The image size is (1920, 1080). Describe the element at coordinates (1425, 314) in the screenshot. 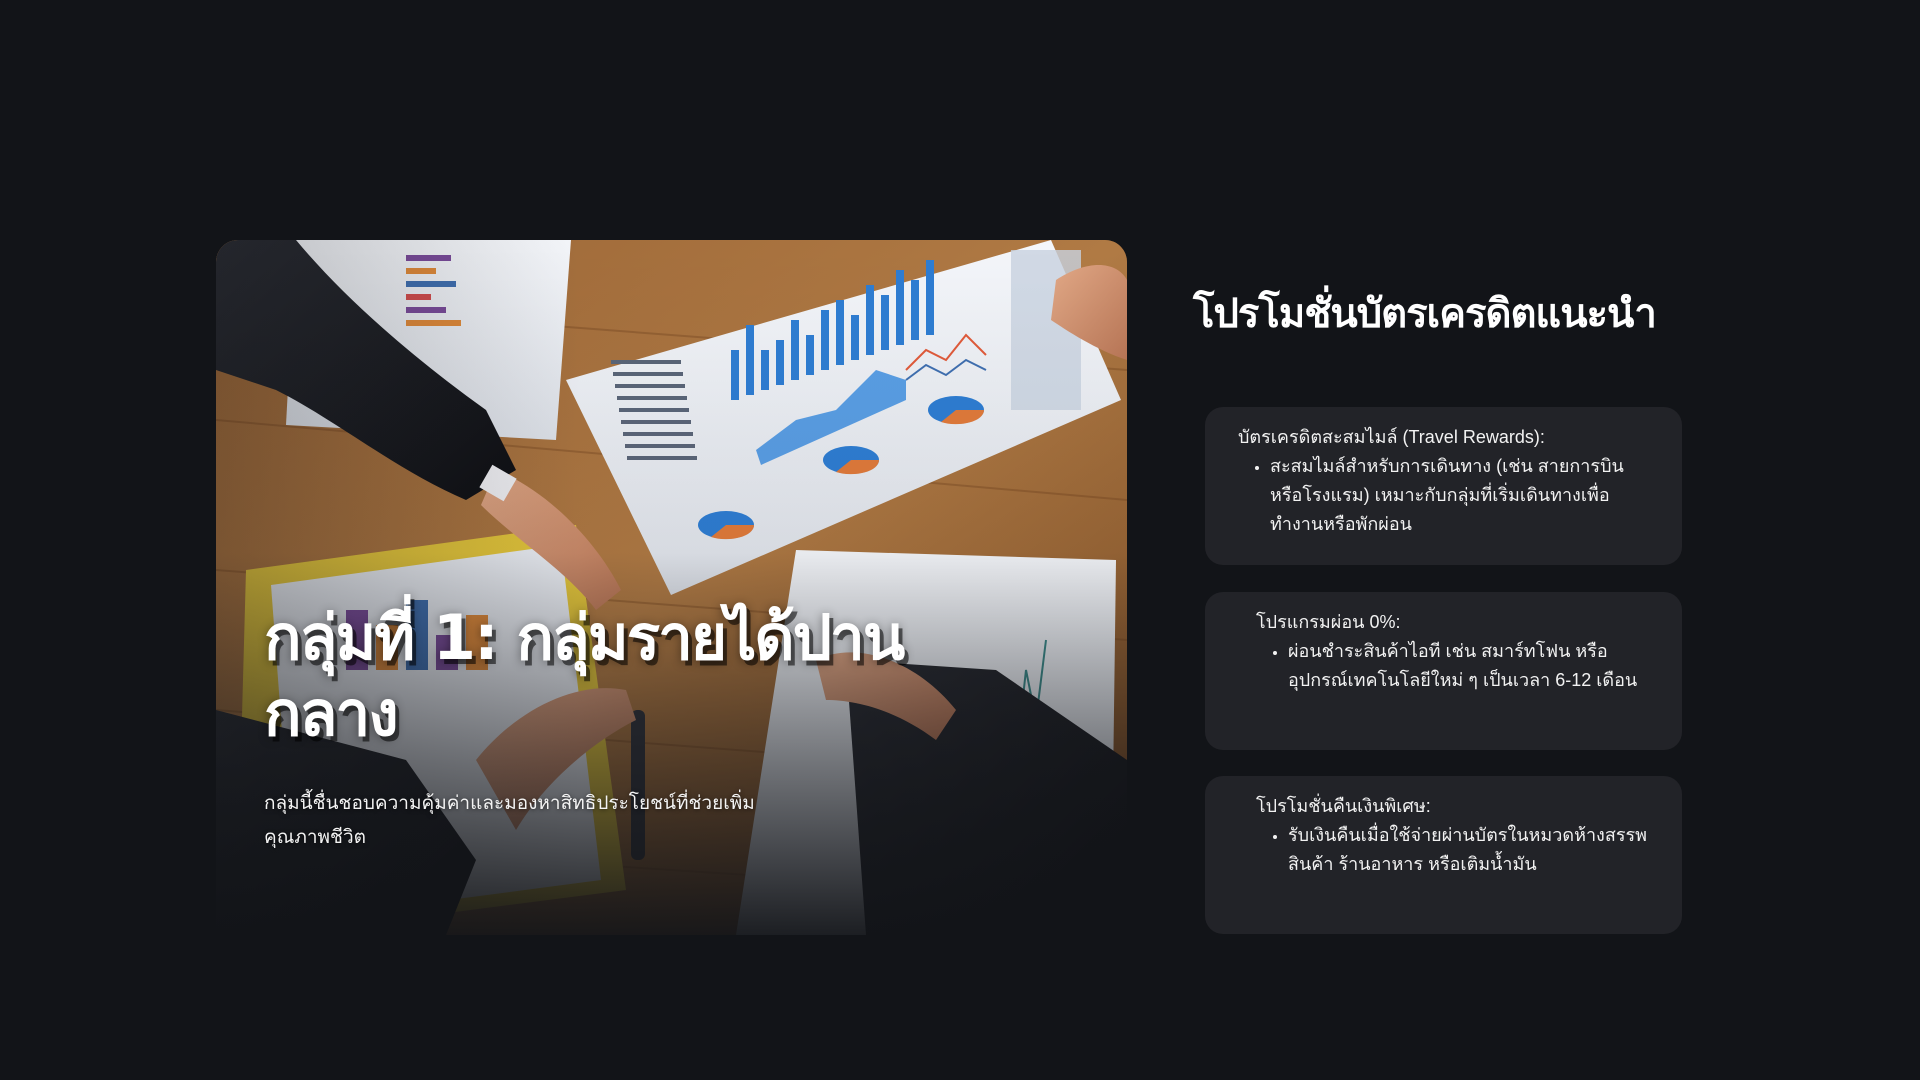

I see `section-title: โปรโมชั่นบัตรเครดิตแนะนำ` at that location.